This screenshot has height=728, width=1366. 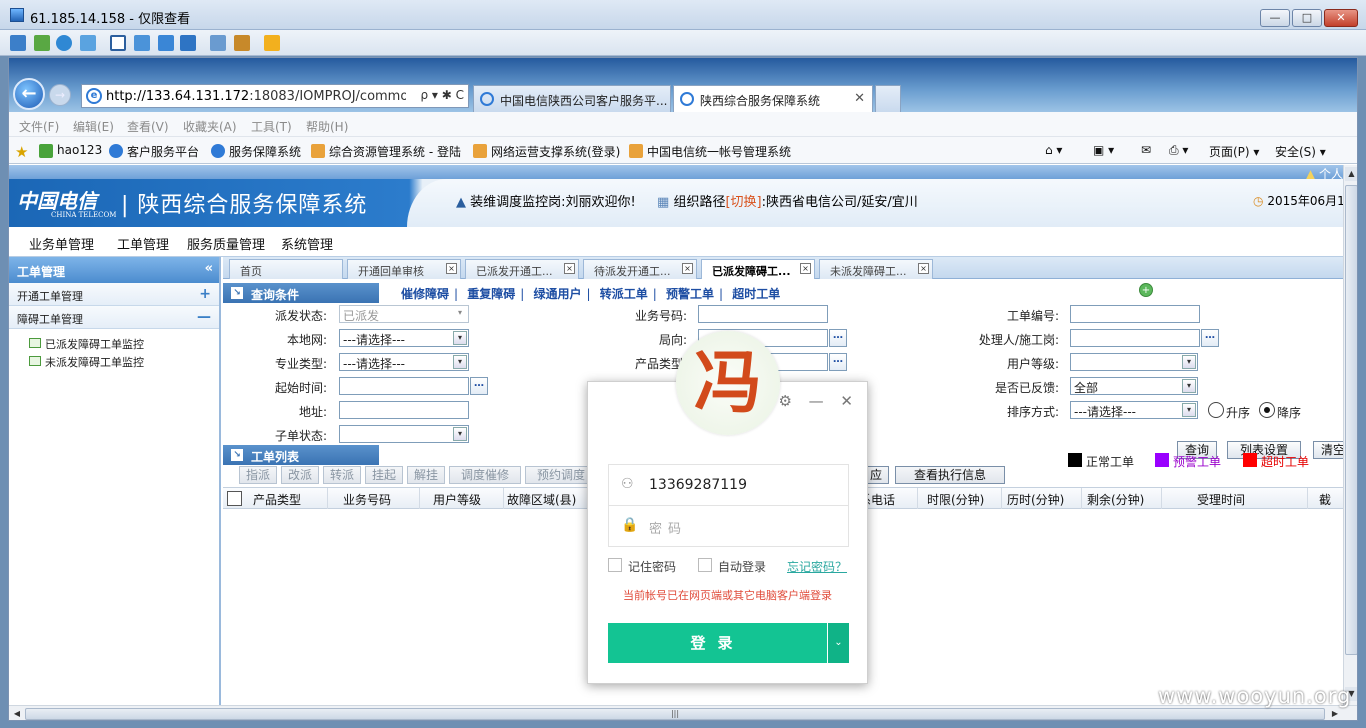 What do you see at coordinates (60, 95) in the screenshot?
I see `forward-button: →` at bounding box center [60, 95].